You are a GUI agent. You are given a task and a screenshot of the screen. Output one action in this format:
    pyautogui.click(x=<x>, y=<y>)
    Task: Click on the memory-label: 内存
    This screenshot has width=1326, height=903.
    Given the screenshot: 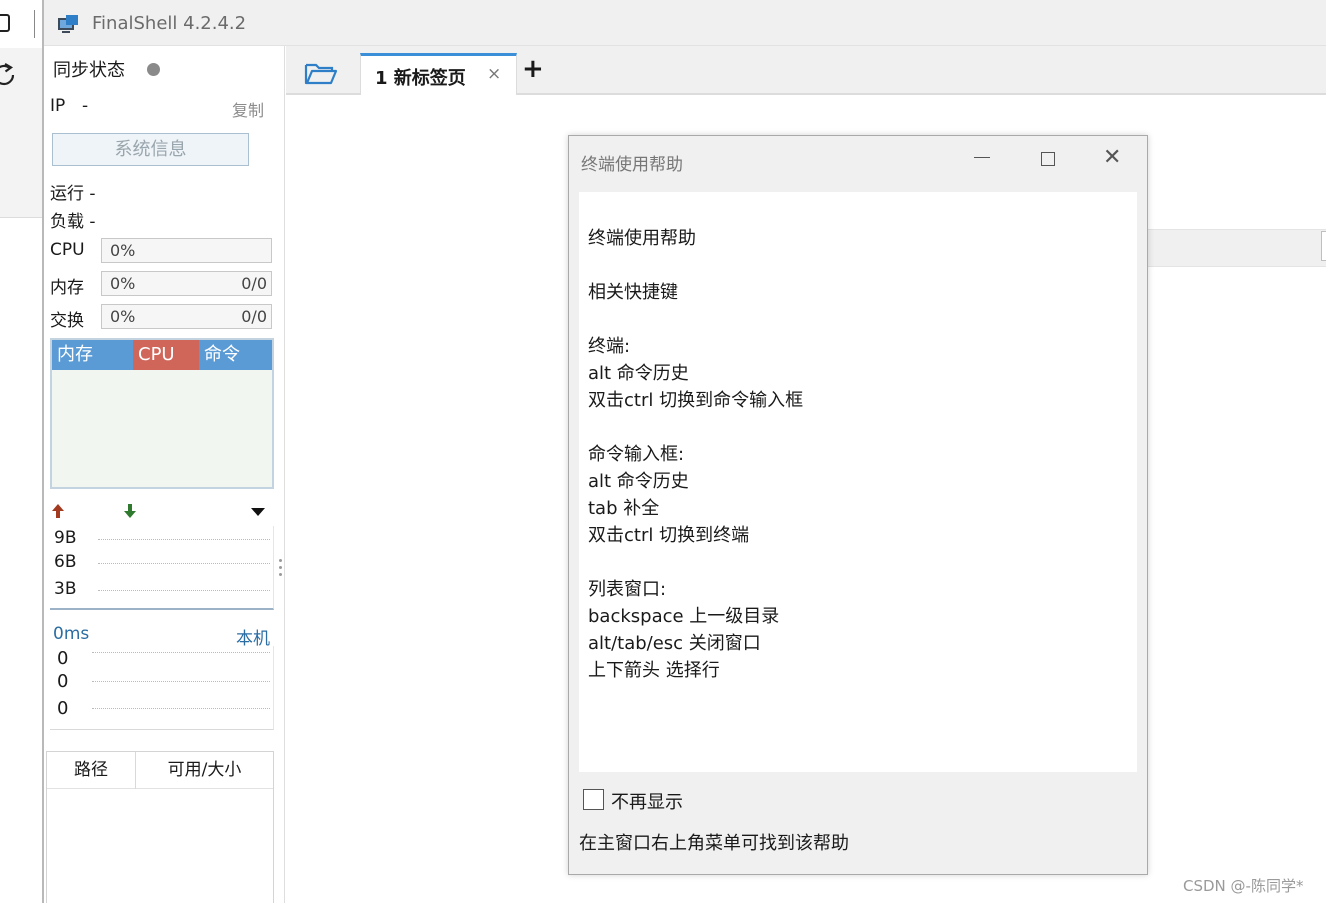 What is the action you would take?
    pyautogui.click(x=67, y=288)
    